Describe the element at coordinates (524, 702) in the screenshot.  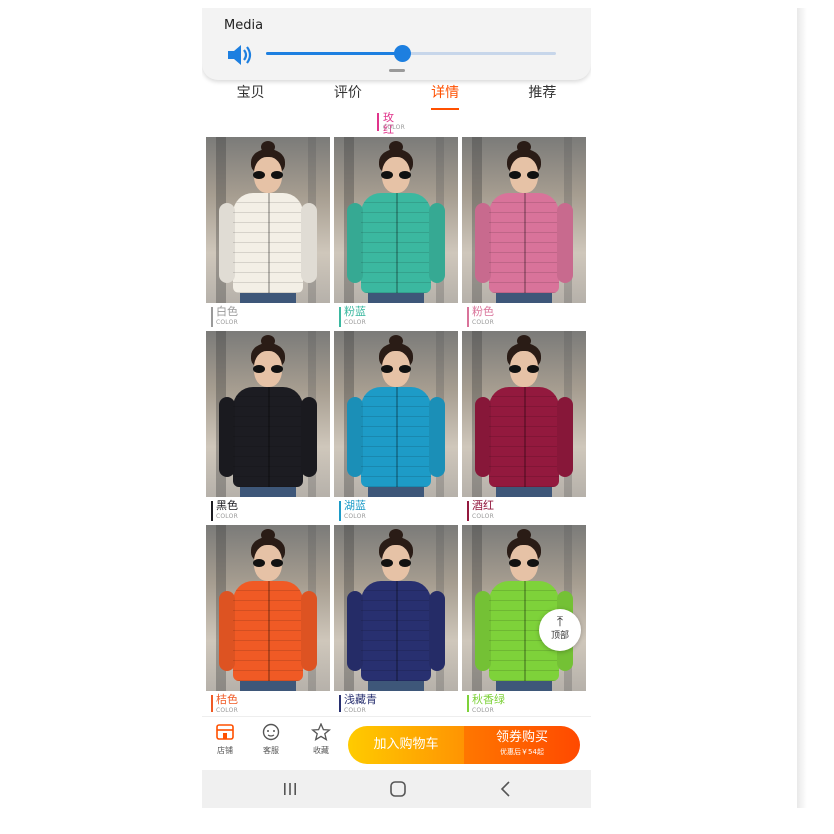
I see `color-caption: 秋香绿 COLOR` at that location.